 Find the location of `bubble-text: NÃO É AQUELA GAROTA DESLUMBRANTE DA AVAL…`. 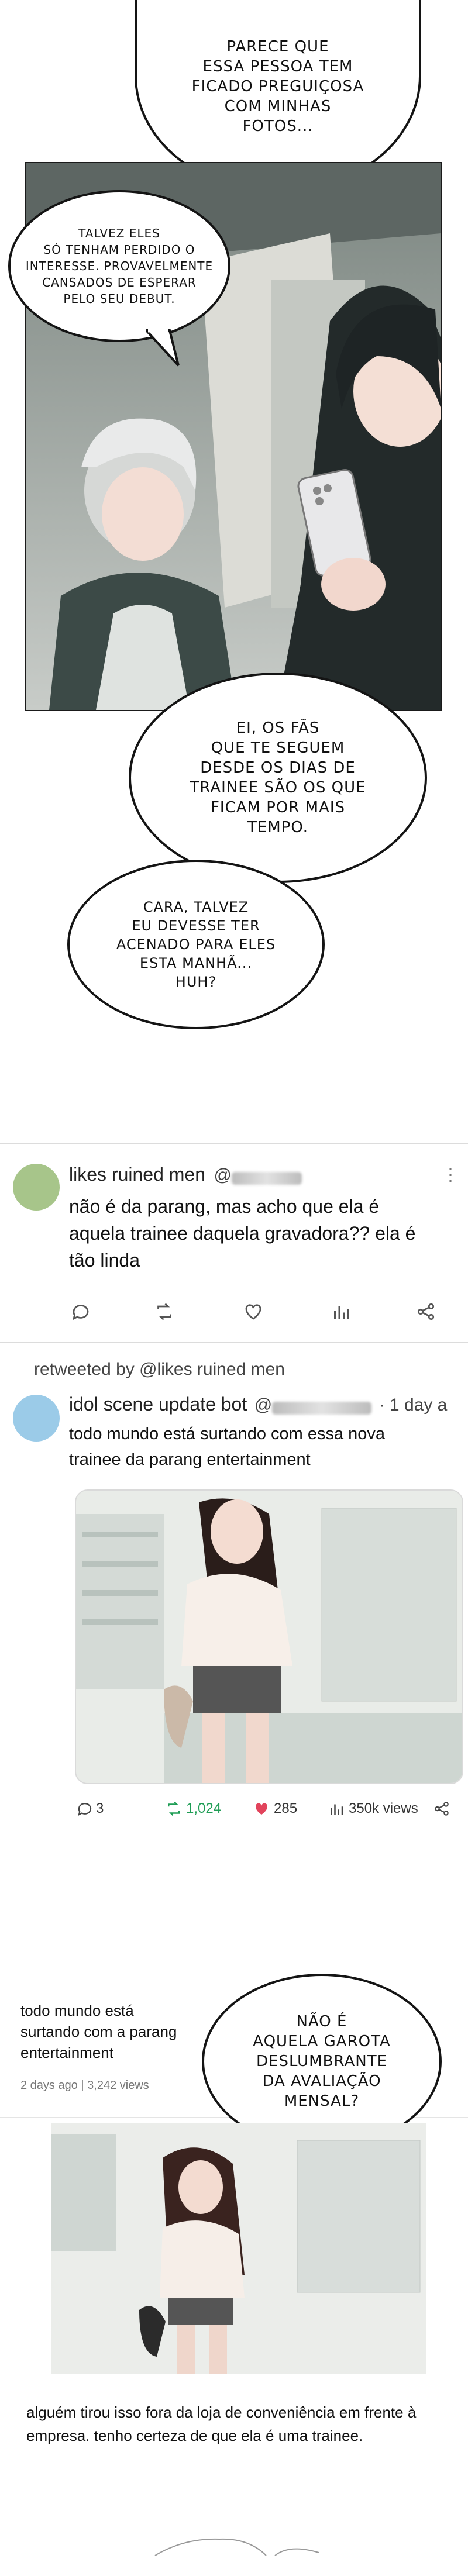

bubble-text: NÃO É AQUELA GAROTA DESLUMBRANTE DA AVAL… is located at coordinates (322, 2062).